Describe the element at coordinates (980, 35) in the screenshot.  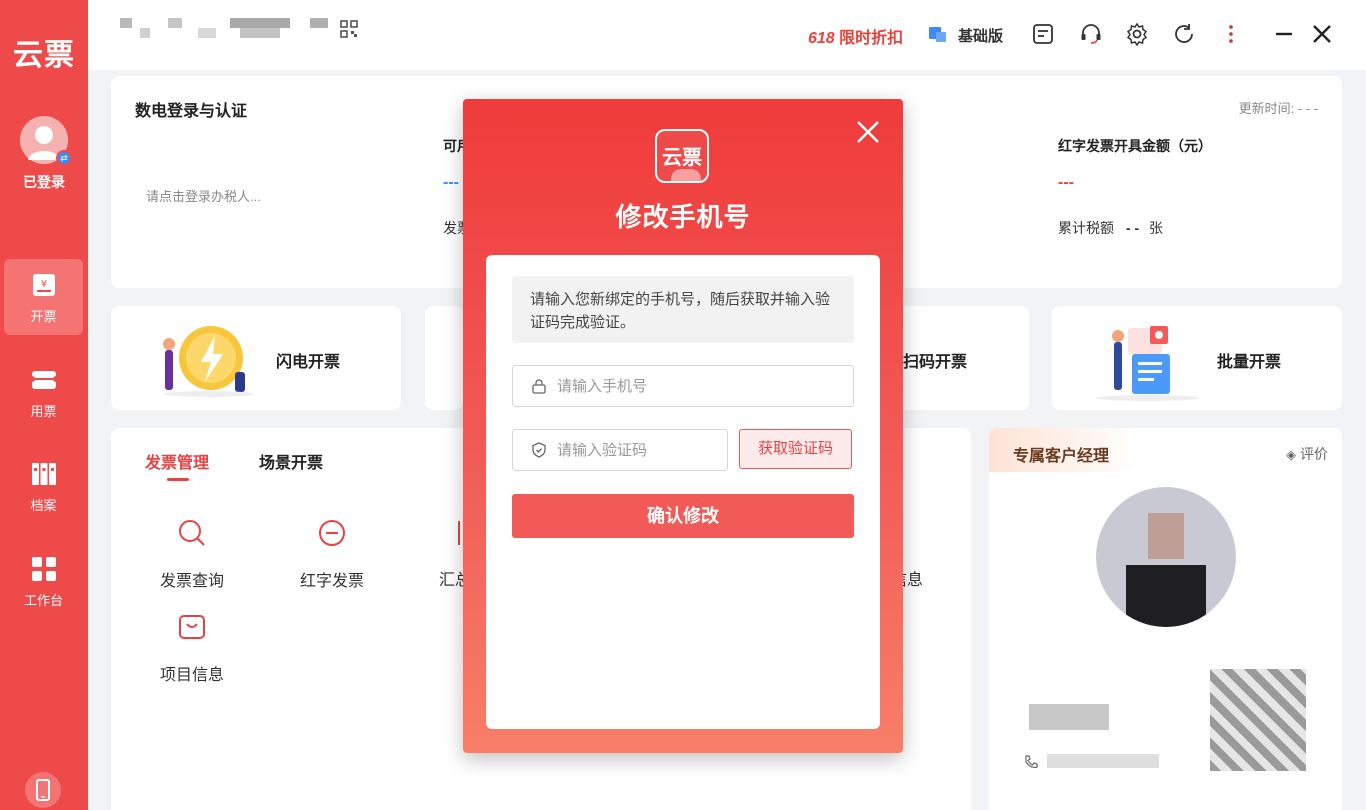
I see `edition-label: 基础版` at that location.